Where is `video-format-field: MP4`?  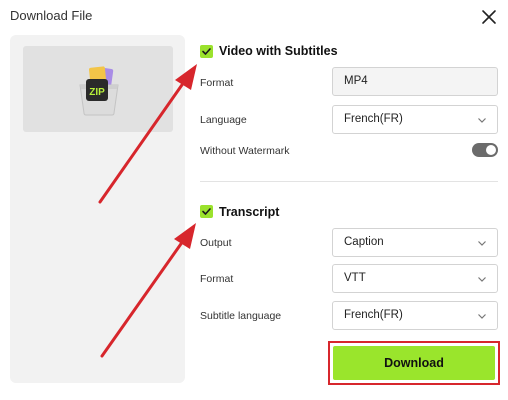
video-format-field: MP4 is located at coordinates (415, 81).